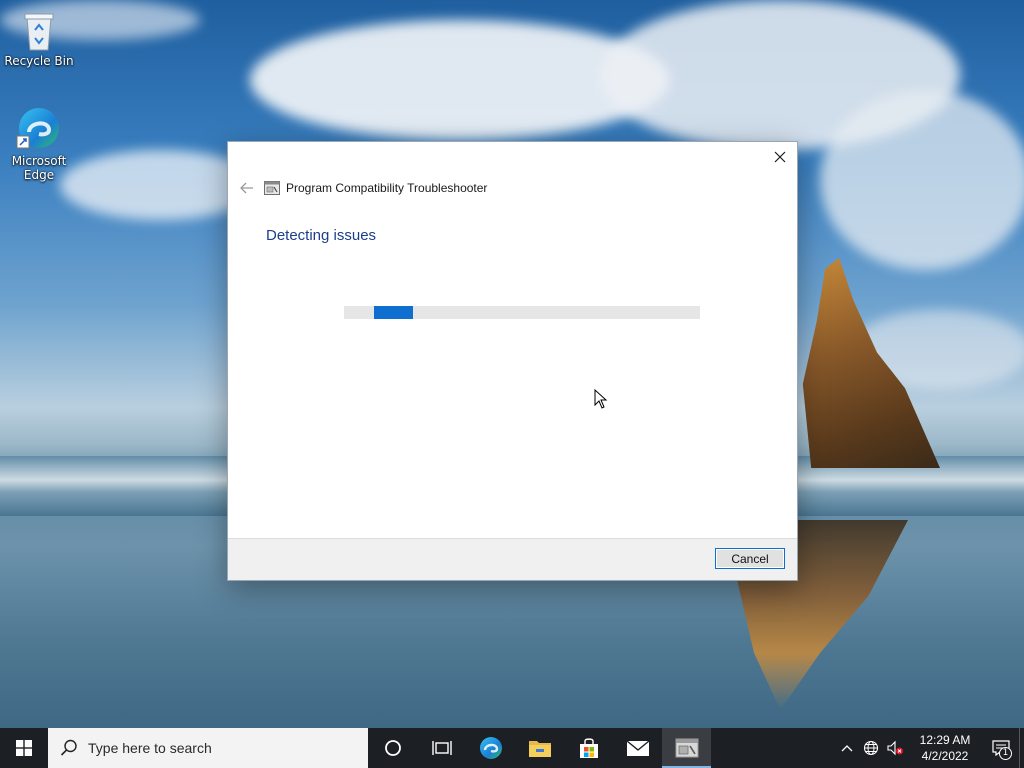  I want to click on desktop-icon-label: Recycle Bin, so click(39, 61).